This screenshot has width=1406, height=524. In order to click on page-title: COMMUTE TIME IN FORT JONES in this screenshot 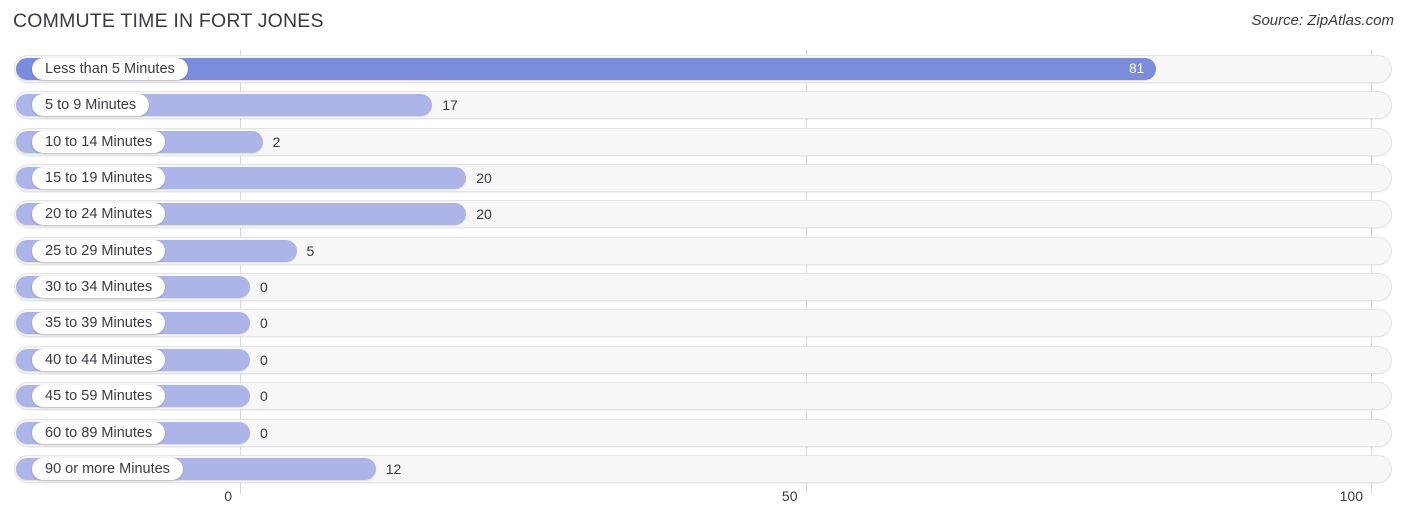, I will do `click(168, 21)`.